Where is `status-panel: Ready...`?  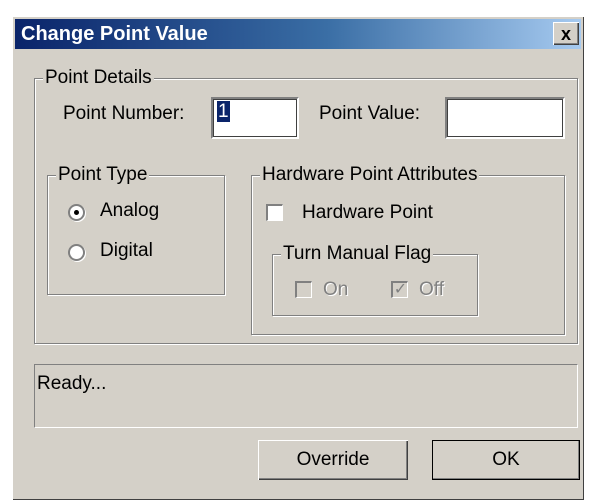
status-panel: Ready... is located at coordinates (306, 396).